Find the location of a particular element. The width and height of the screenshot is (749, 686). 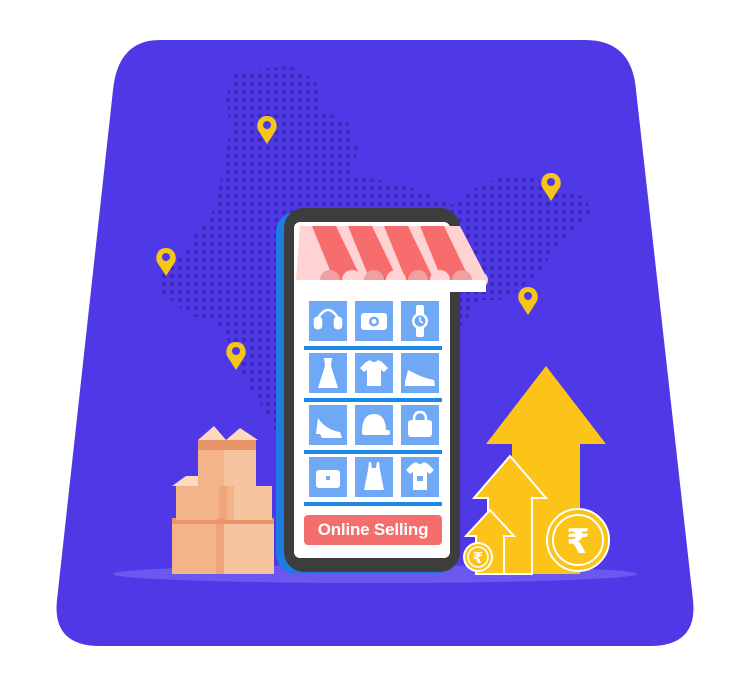

camera-icon is located at coordinates (374, 321).